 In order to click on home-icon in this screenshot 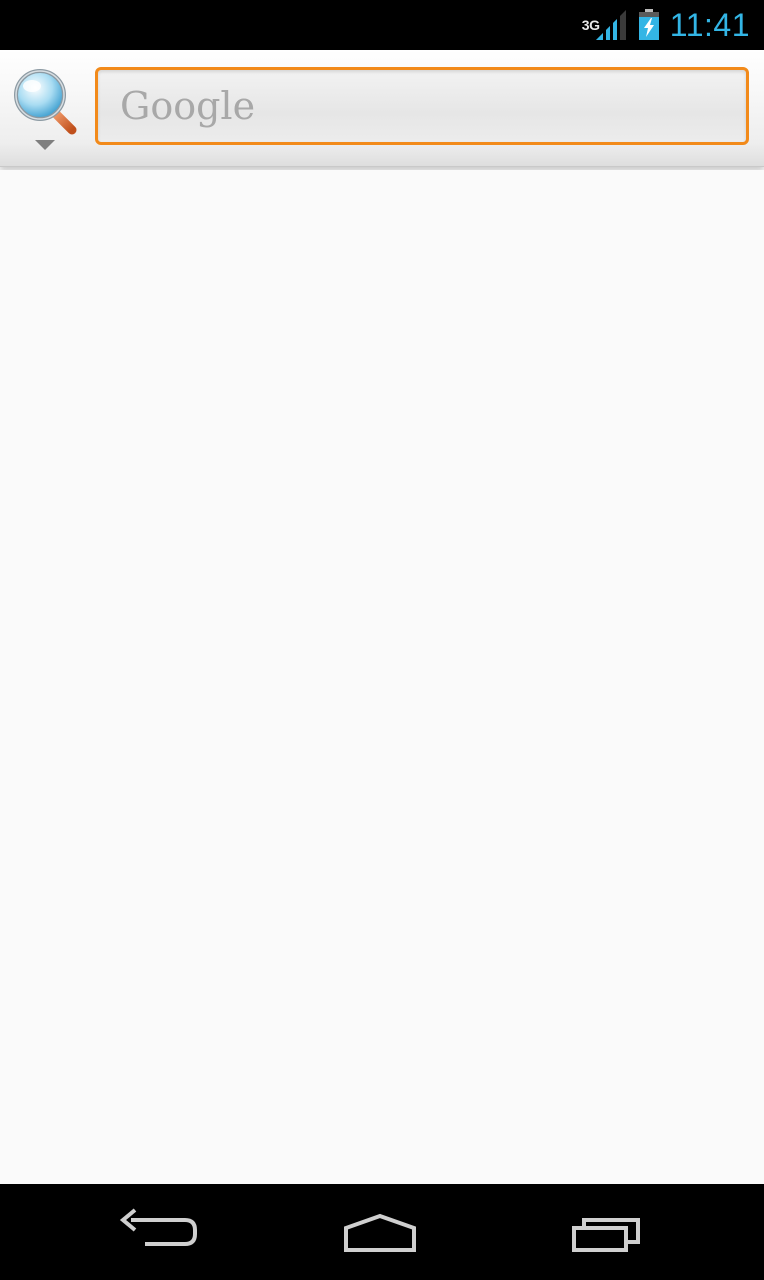, I will do `click(380, 1232)`.